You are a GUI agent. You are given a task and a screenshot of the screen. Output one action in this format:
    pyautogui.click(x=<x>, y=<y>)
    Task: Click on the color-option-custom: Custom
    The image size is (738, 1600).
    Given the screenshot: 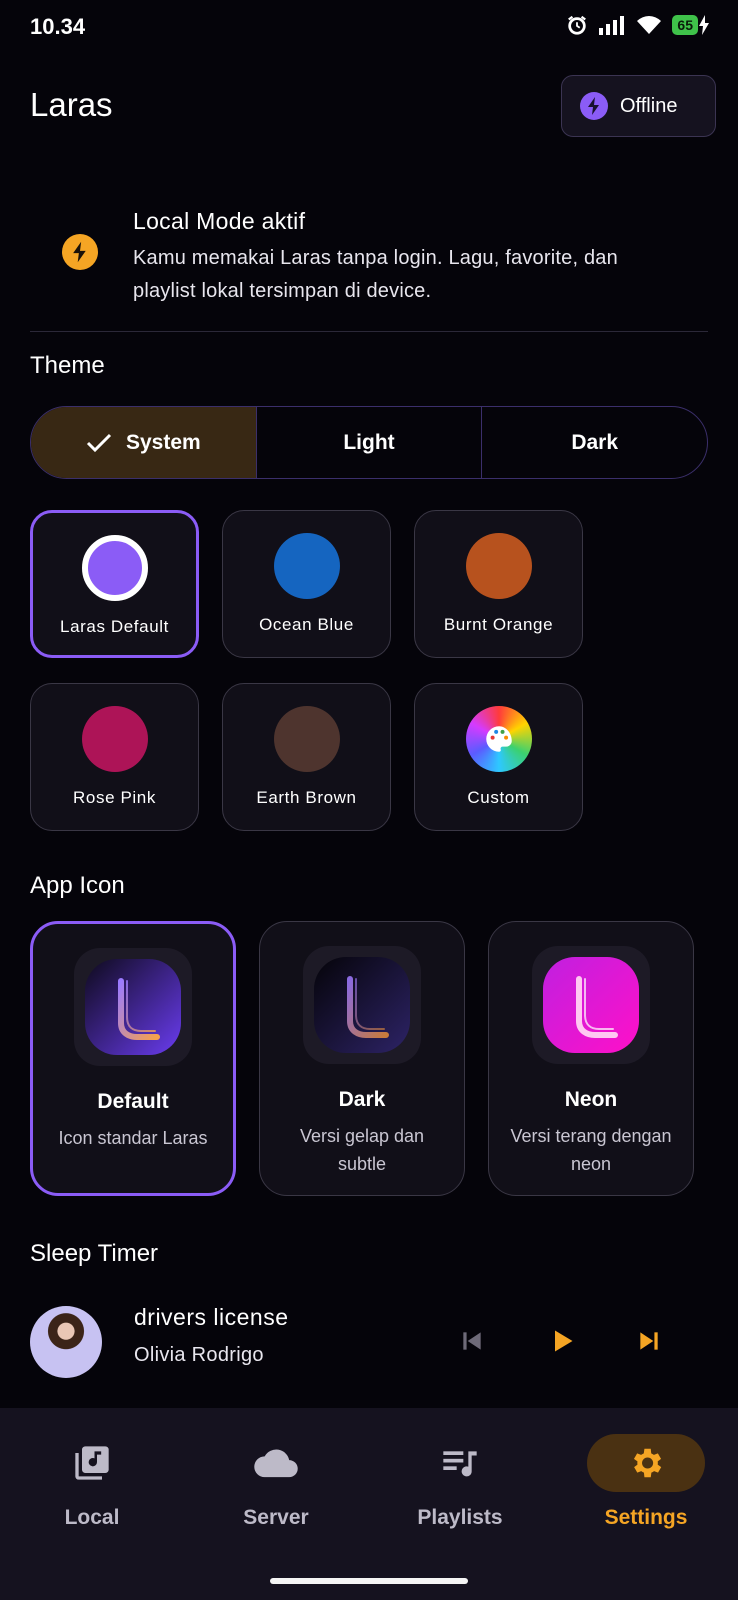 What is the action you would take?
    pyautogui.click(x=498, y=757)
    